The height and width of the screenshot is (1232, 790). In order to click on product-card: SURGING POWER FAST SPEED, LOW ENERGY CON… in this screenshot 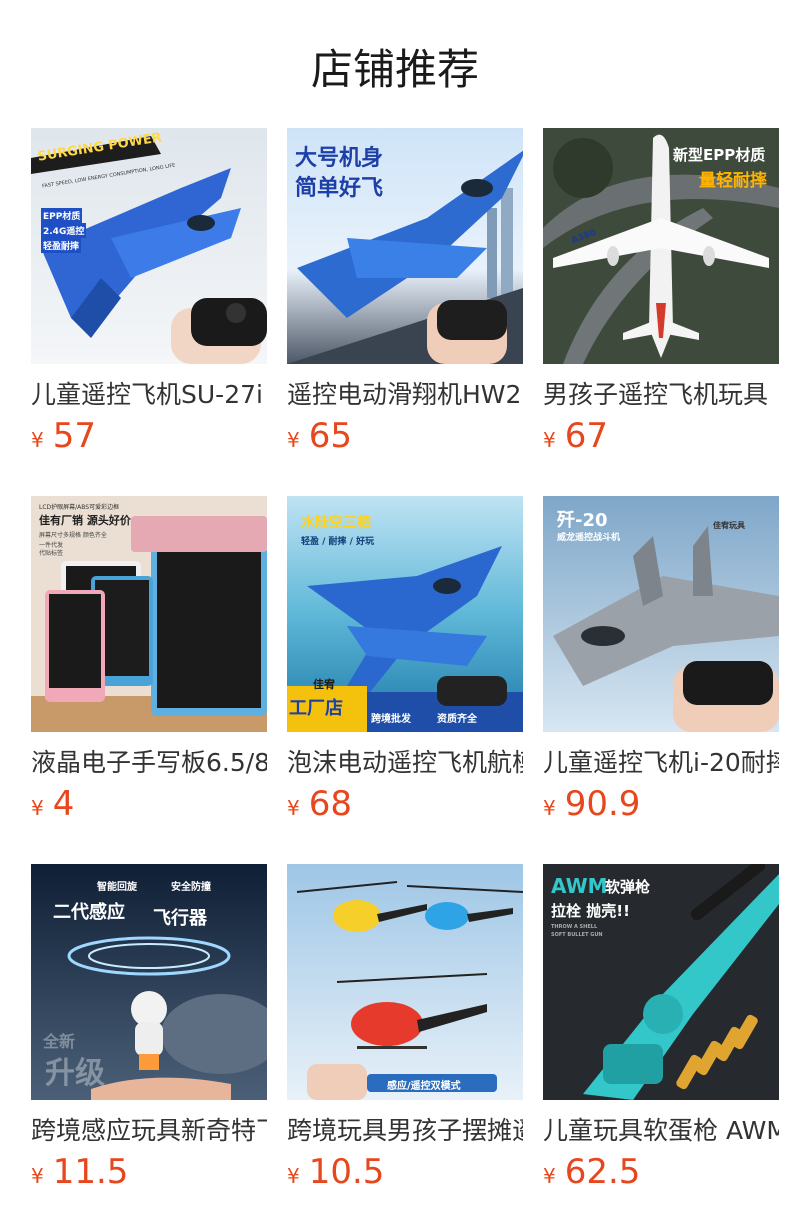, I will do `click(149, 312)`.